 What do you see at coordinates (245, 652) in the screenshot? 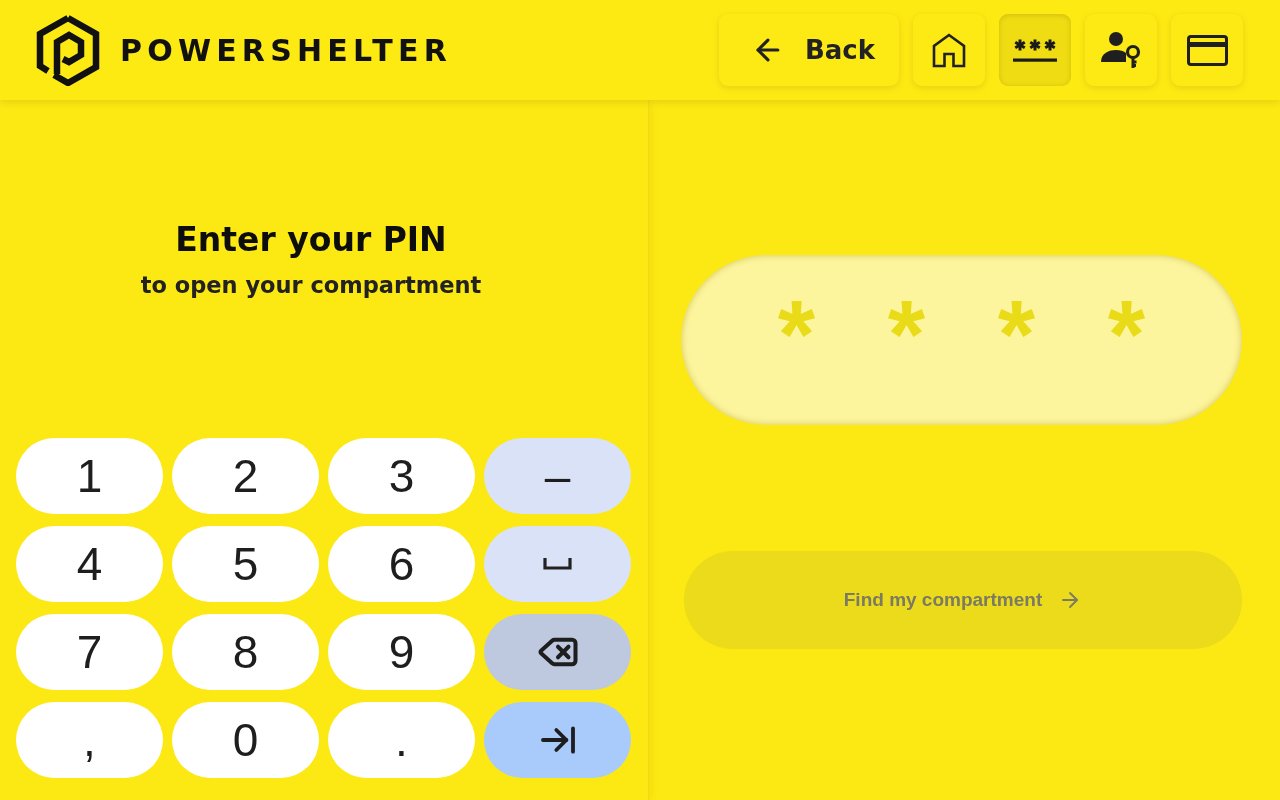
I see `keypad-key: 8` at bounding box center [245, 652].